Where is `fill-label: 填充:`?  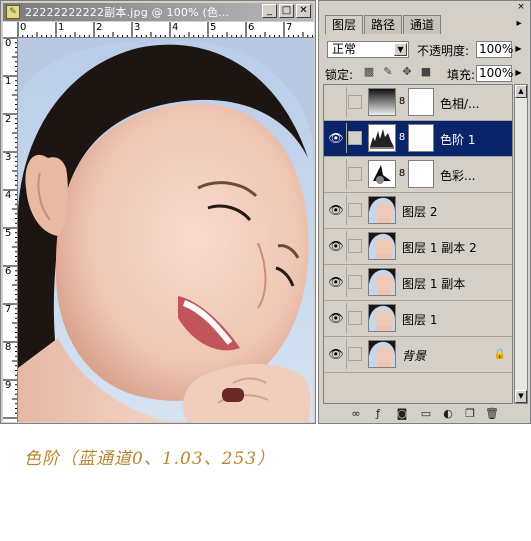
fill-label: 填充: is located at coordinates (461, 75).